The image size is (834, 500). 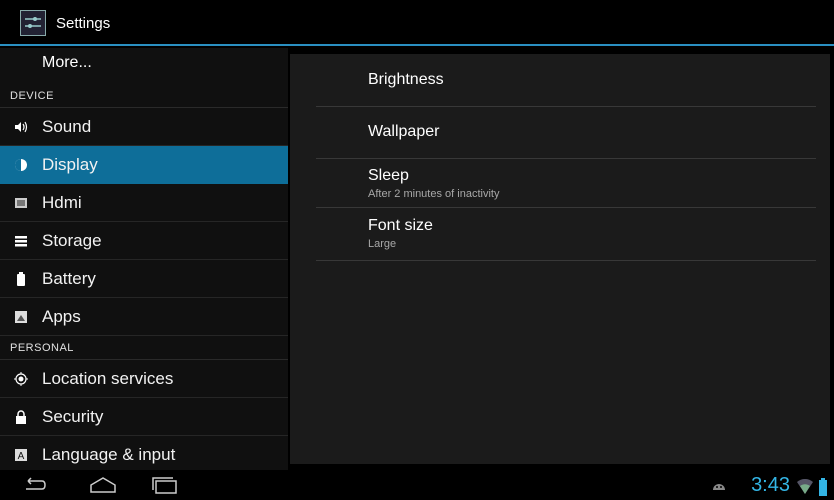 I want to click on setting-sleep: Sleep After 2 minutes of inactivity, so click(x=566, y=183).